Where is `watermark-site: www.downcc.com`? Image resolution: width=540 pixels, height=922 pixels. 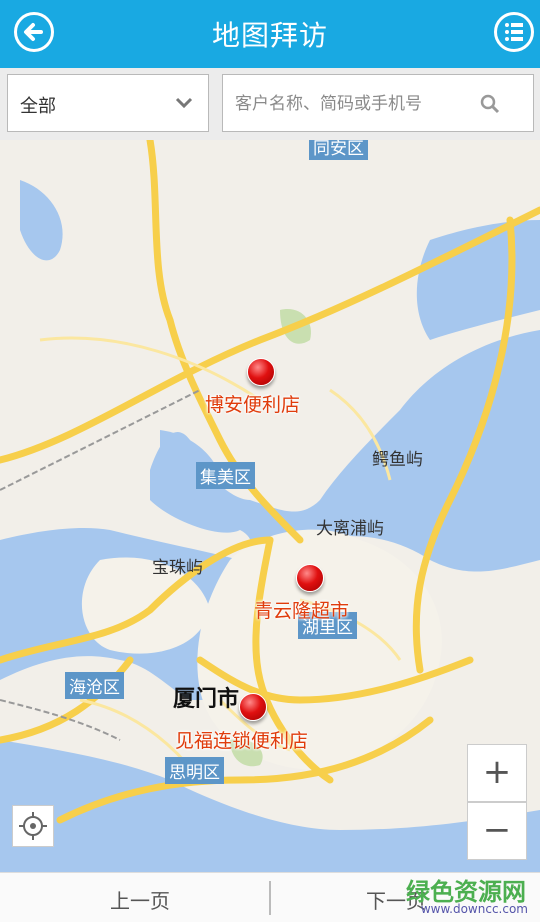
watermark-site: www.downcc.com is located at coordinates (474, 909).